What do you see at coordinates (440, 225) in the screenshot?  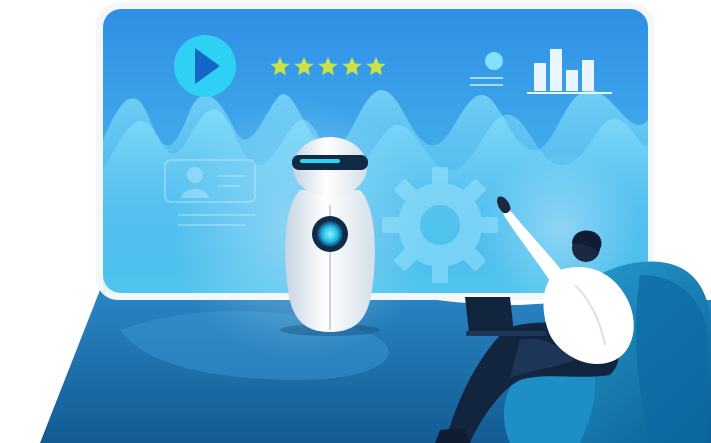 I see `gear-icon` at bounding box center [440, 225].